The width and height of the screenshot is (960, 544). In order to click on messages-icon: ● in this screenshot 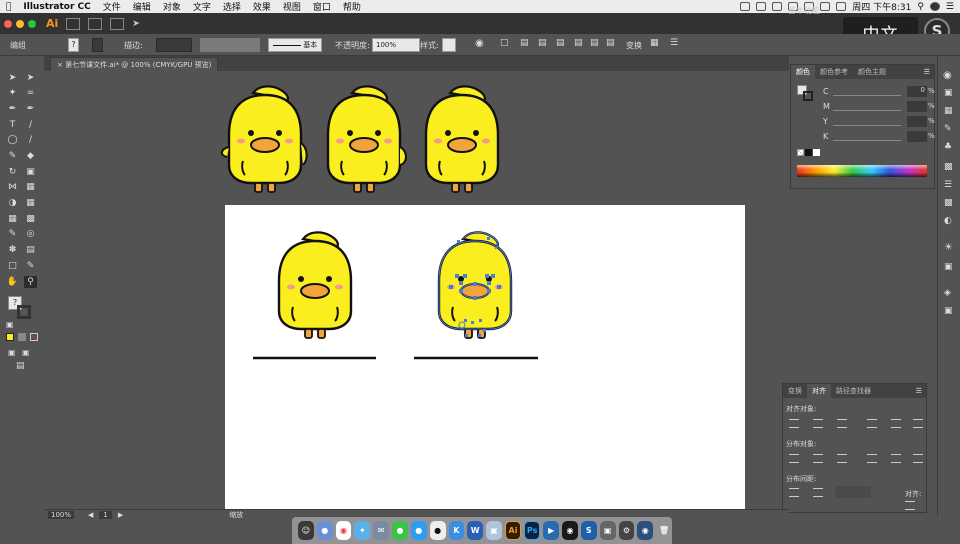, I will do `click(418, 530)`.